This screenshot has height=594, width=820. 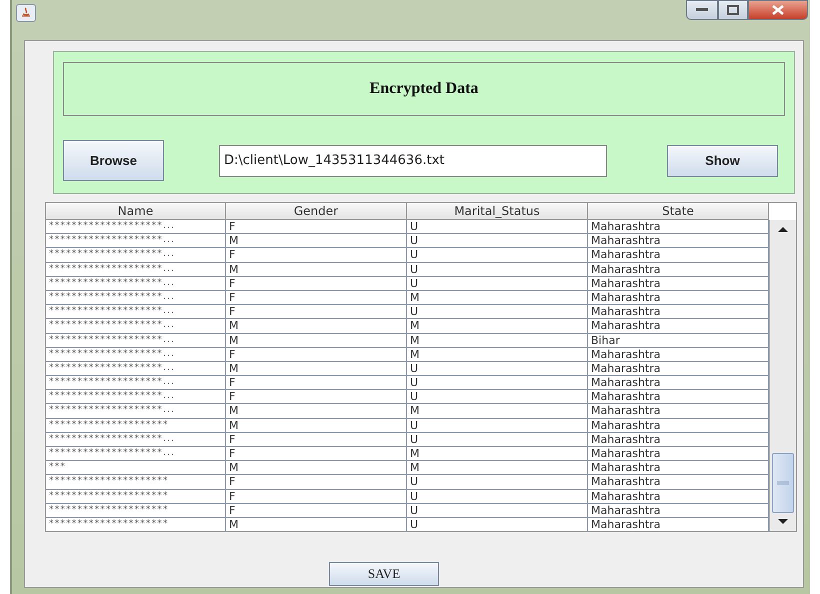 I want to click on column-header: State, so click(x=678, y=211).